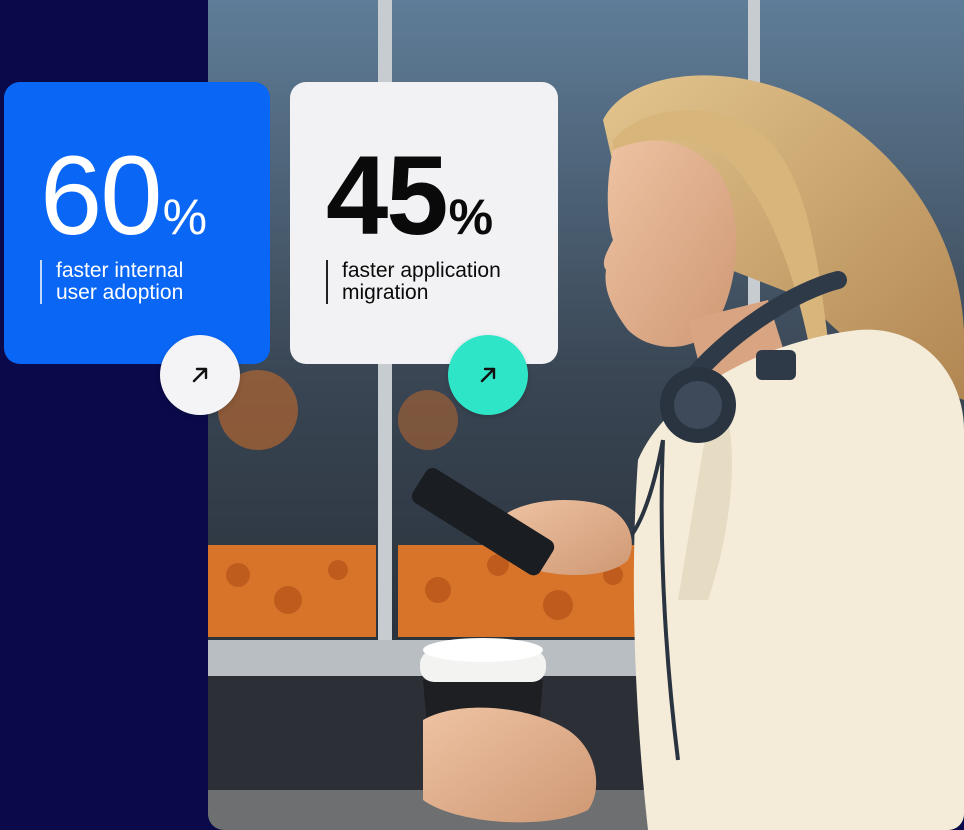 The width and height of the screenshot is (964, 830). I want to click on stat-card-app-migration: 45% faster application migration, so click(424, 223).